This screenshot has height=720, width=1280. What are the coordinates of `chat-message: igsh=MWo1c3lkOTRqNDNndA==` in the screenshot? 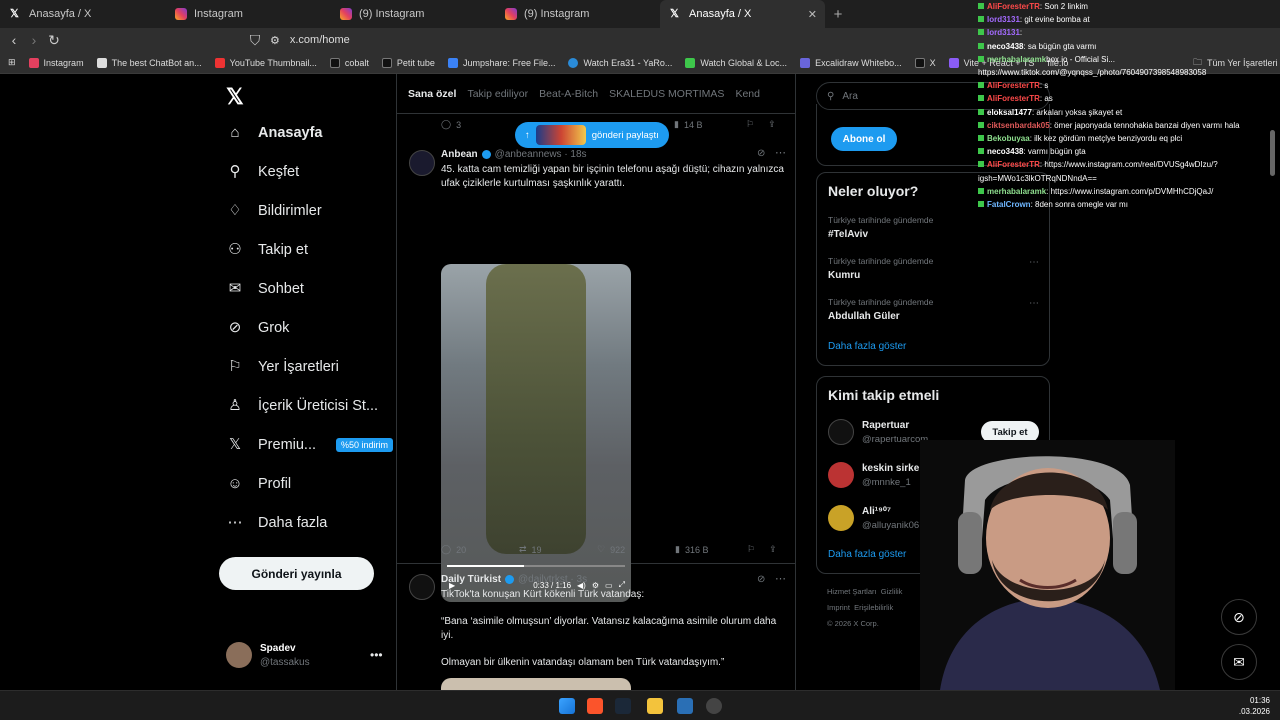 It's located at (1129, 178).